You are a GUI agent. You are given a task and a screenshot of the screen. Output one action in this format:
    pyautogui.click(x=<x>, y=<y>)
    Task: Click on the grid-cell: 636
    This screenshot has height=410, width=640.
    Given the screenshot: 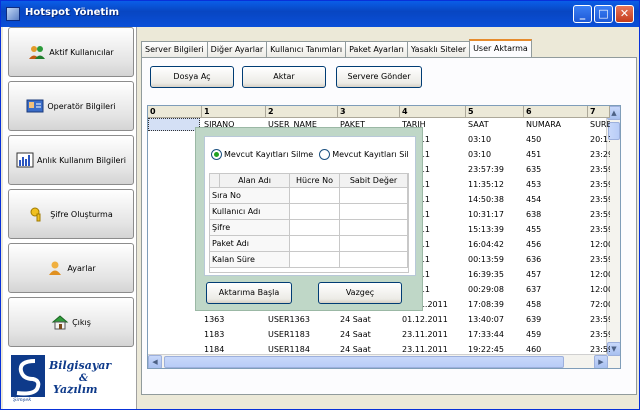 What is the action you would take?
    pyautogui.click(x=556, y=259)
    